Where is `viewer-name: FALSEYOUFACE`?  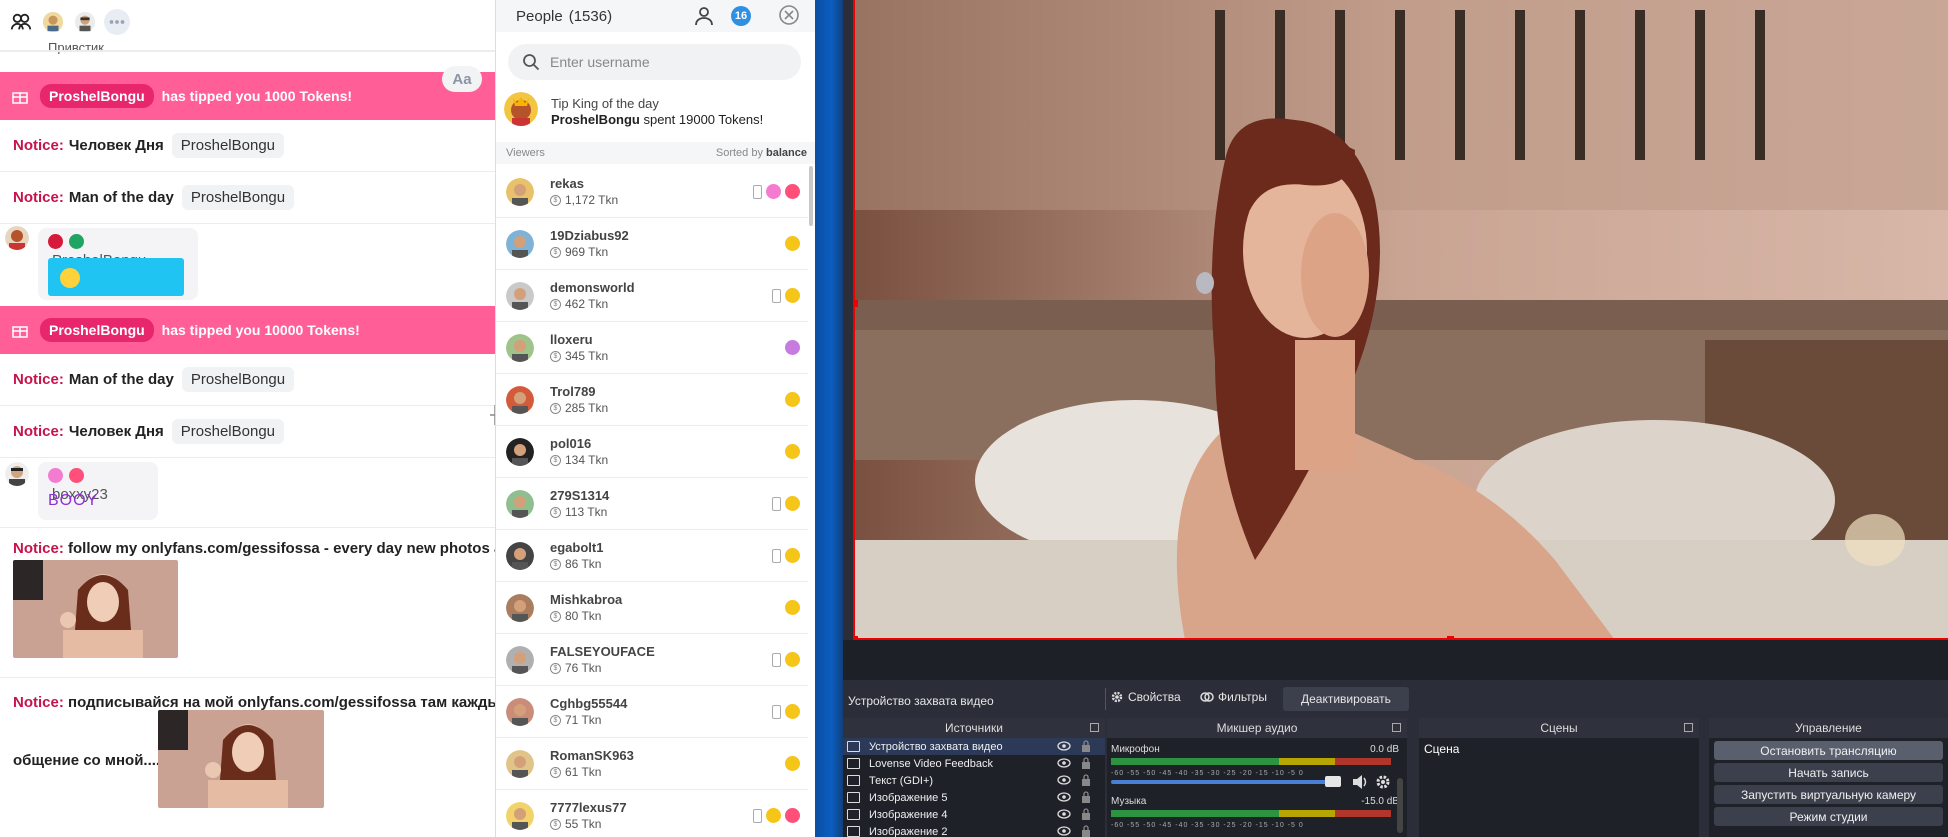 viewer-name: FALSEYOUFACE is located at coordinates (602, 651).